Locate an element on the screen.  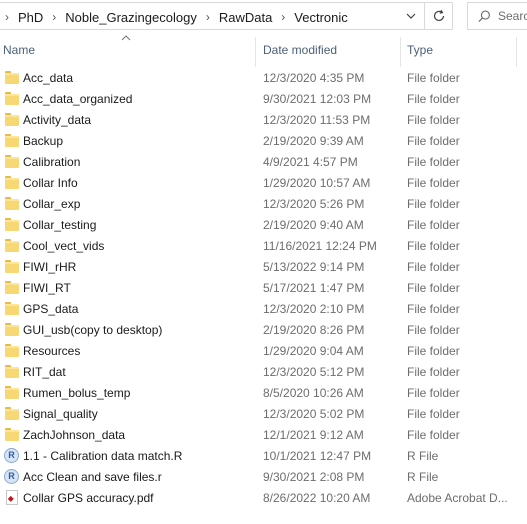
column-header-row: Name Date modified Type is located at coordinates (263, 50).